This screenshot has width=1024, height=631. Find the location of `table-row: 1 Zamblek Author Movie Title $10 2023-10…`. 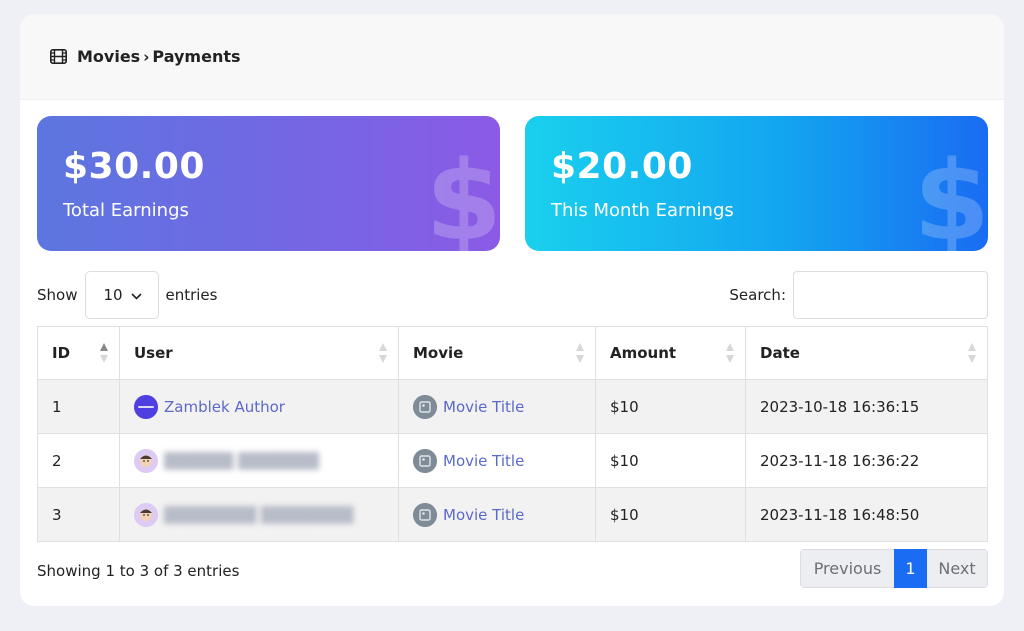

table-row: 1 Zamblek Author Movie Title $10 2023-10… is located at coordinates (512, 406).